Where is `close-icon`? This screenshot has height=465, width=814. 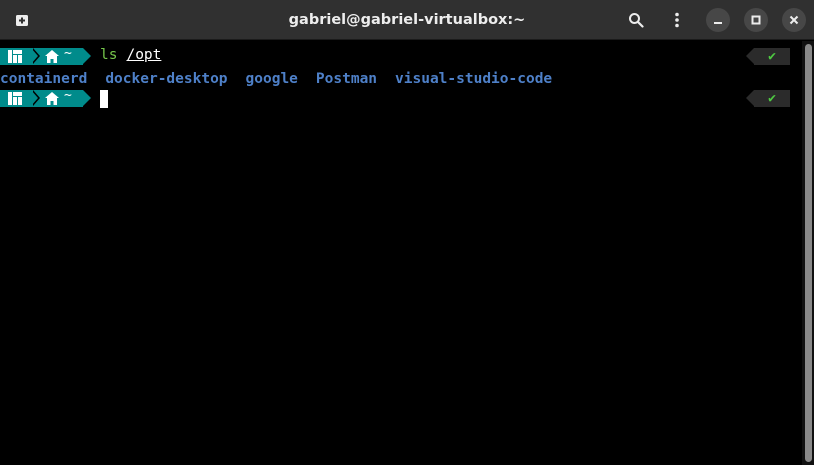 close-icon is located at coordinates (794, 20).